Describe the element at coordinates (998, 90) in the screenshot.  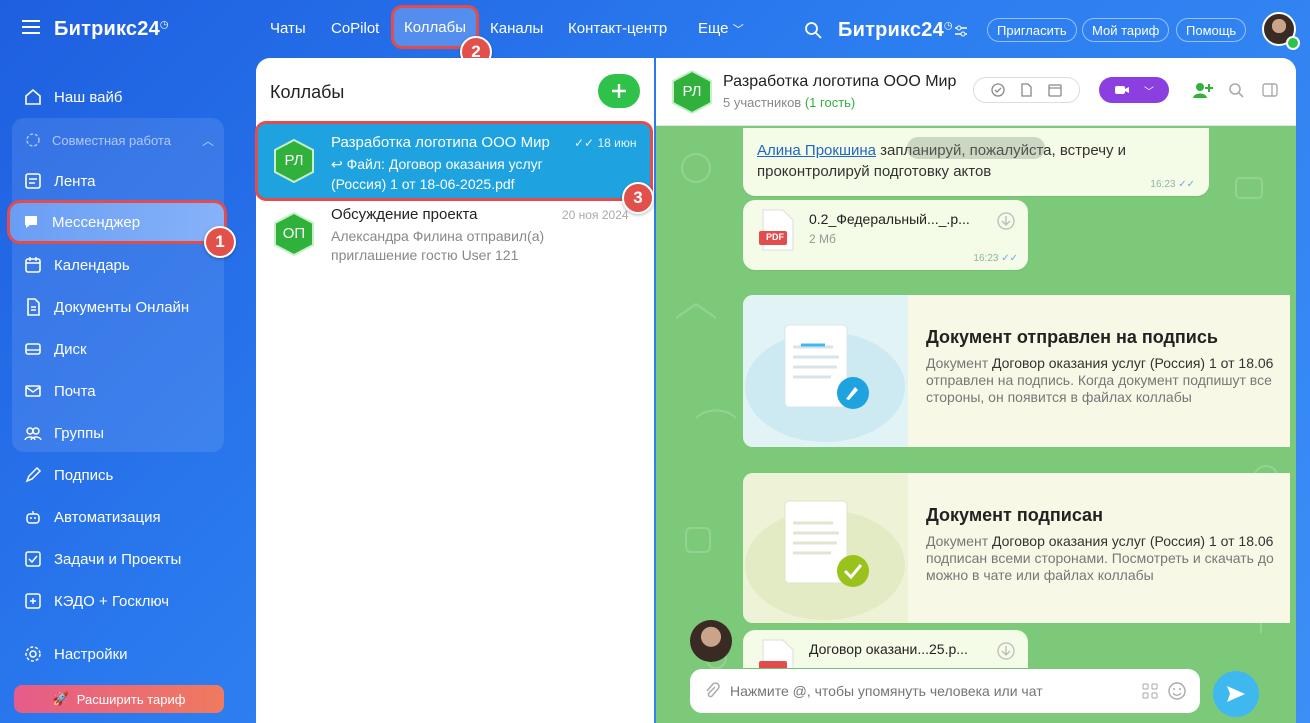
I see `task-check-icon` at that location.